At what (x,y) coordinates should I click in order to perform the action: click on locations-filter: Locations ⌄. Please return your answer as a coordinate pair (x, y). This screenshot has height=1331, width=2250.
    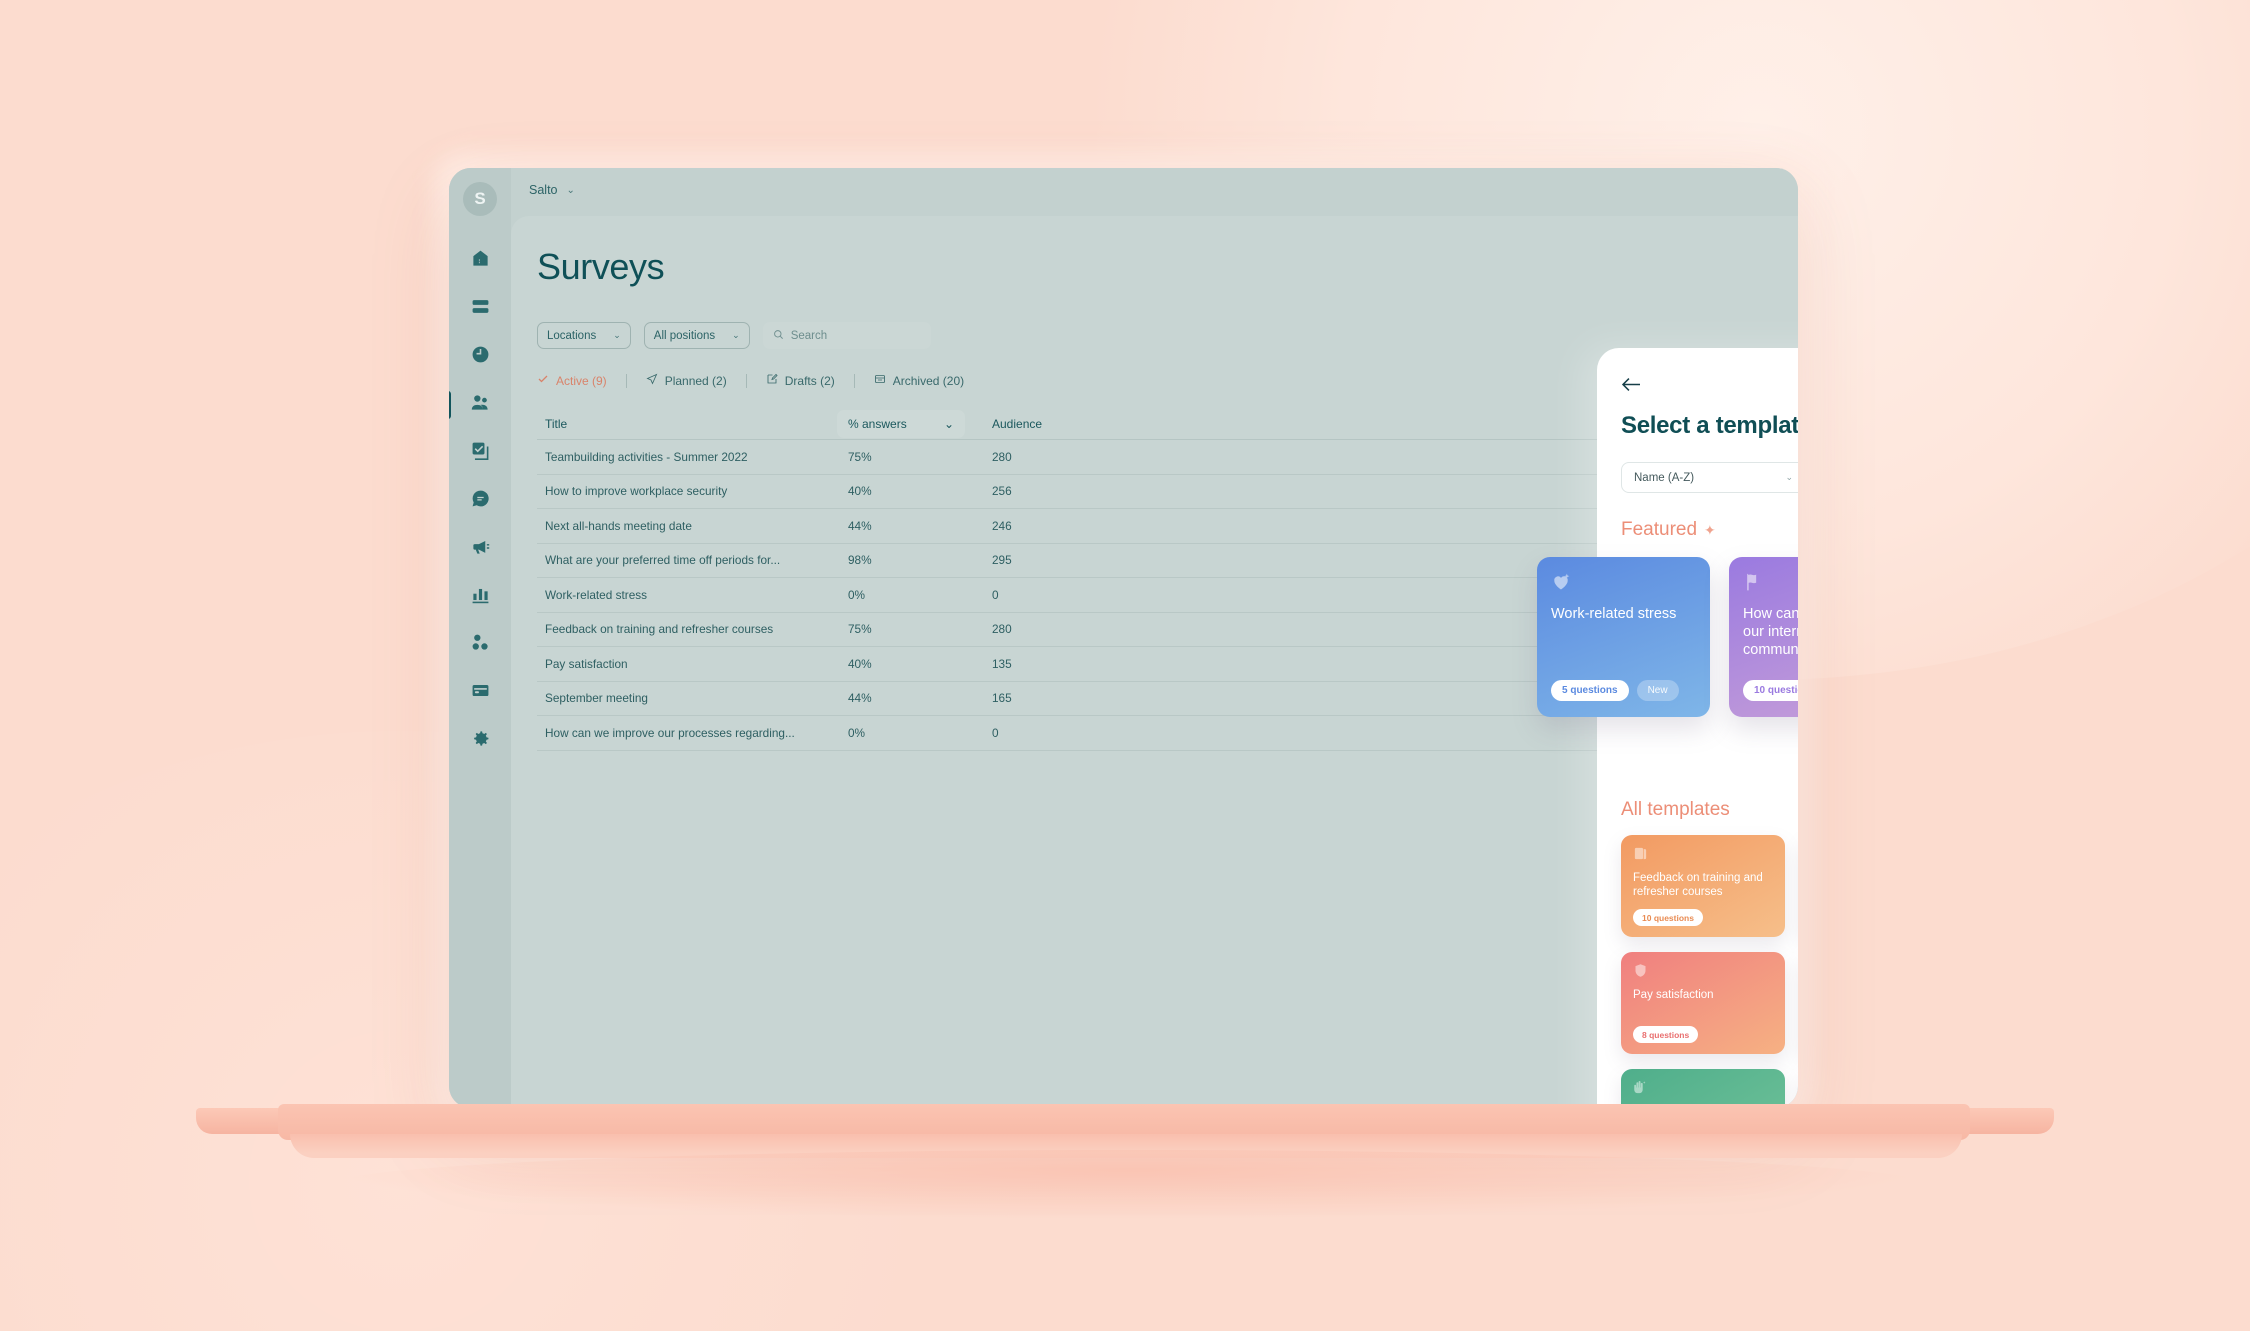
    Looking at the image, I should click on (584, 335).